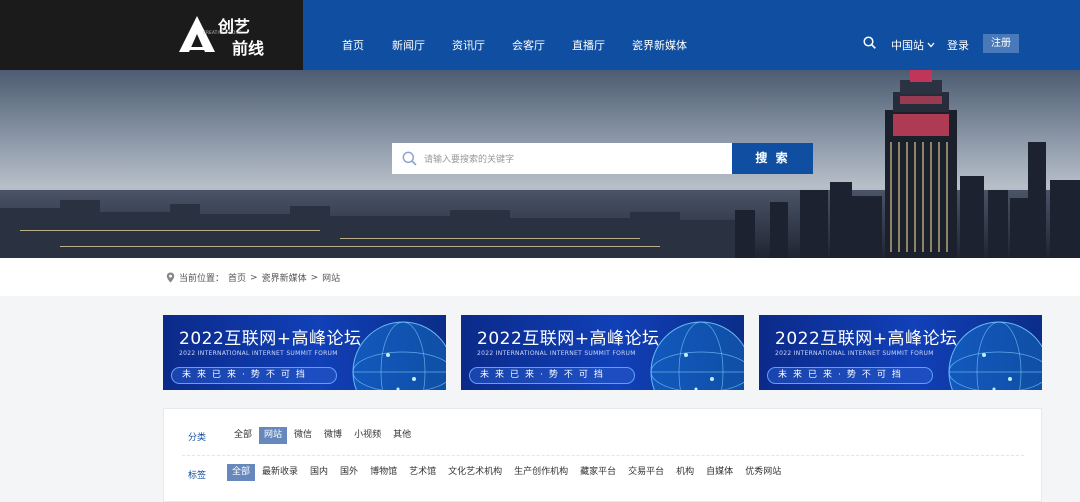  I want to click on category-chip-website: 网站, so click(273, 435).